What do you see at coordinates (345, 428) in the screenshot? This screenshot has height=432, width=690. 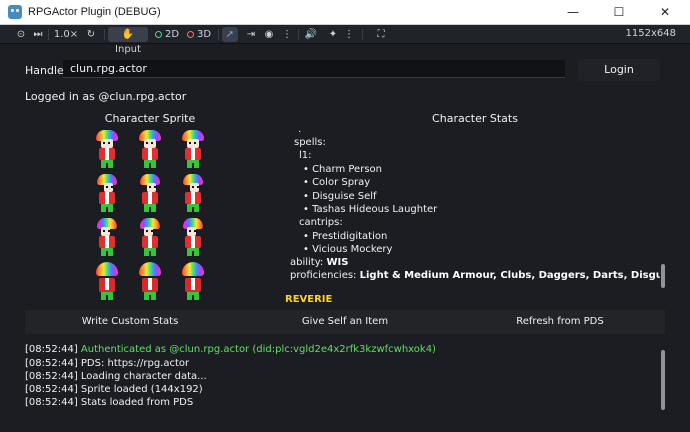 I see `window-frame-bottom` at bounding box center [345, 428].